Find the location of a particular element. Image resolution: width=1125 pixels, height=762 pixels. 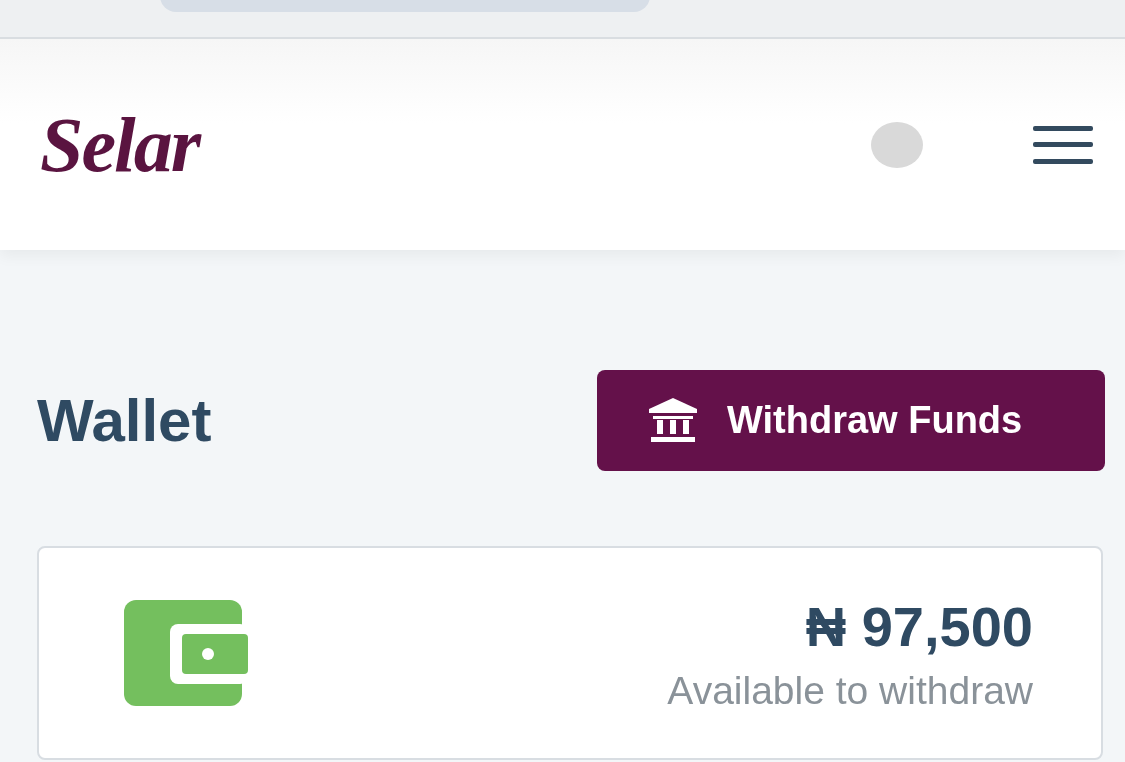

menu-icon is located at coordinates (1063, 144).